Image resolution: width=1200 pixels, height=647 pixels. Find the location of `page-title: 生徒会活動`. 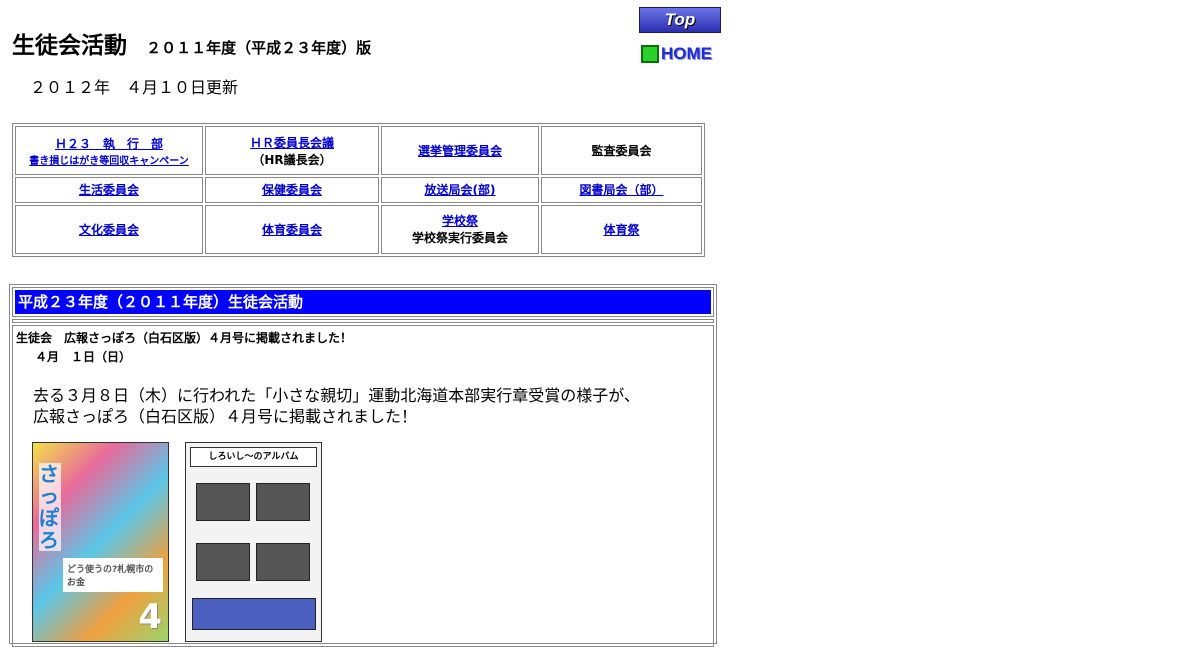

page-title: 生徒会活動 is located at coordinates (69, 46).